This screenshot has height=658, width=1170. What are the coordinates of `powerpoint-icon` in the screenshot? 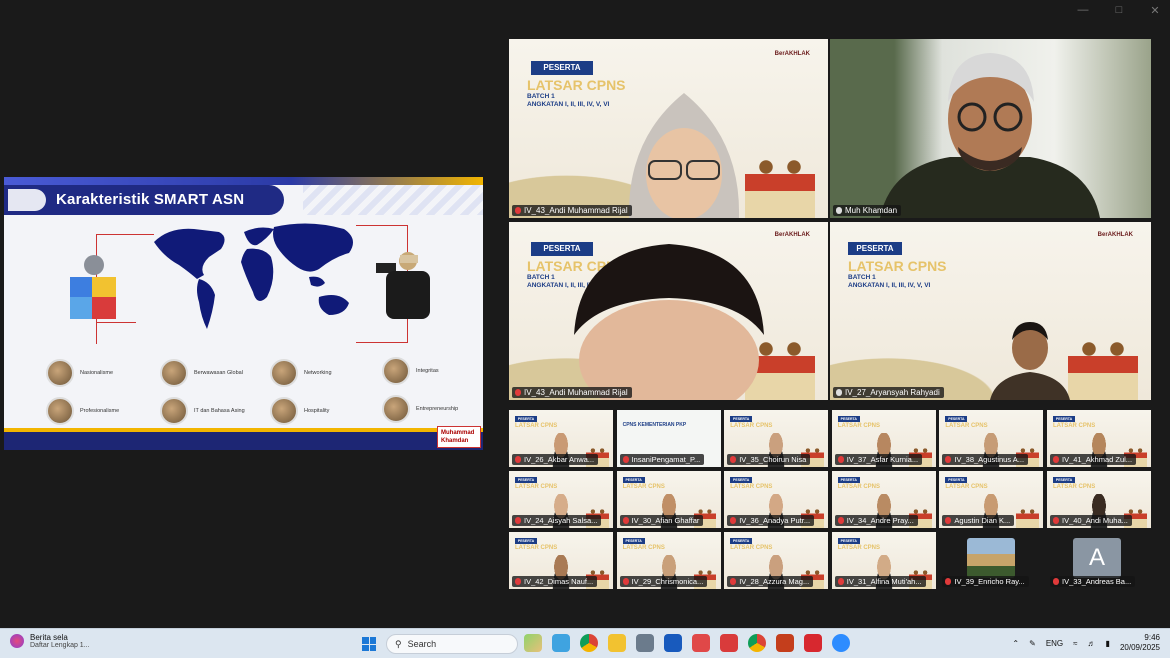 It's located at (785, 643).